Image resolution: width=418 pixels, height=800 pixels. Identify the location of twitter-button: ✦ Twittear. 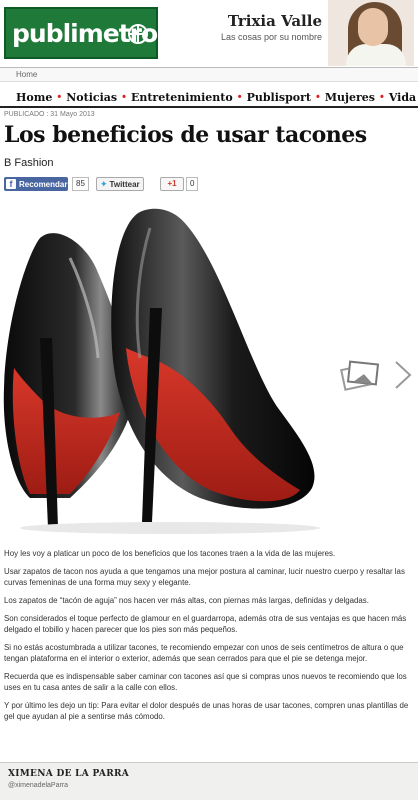
(120, 184).